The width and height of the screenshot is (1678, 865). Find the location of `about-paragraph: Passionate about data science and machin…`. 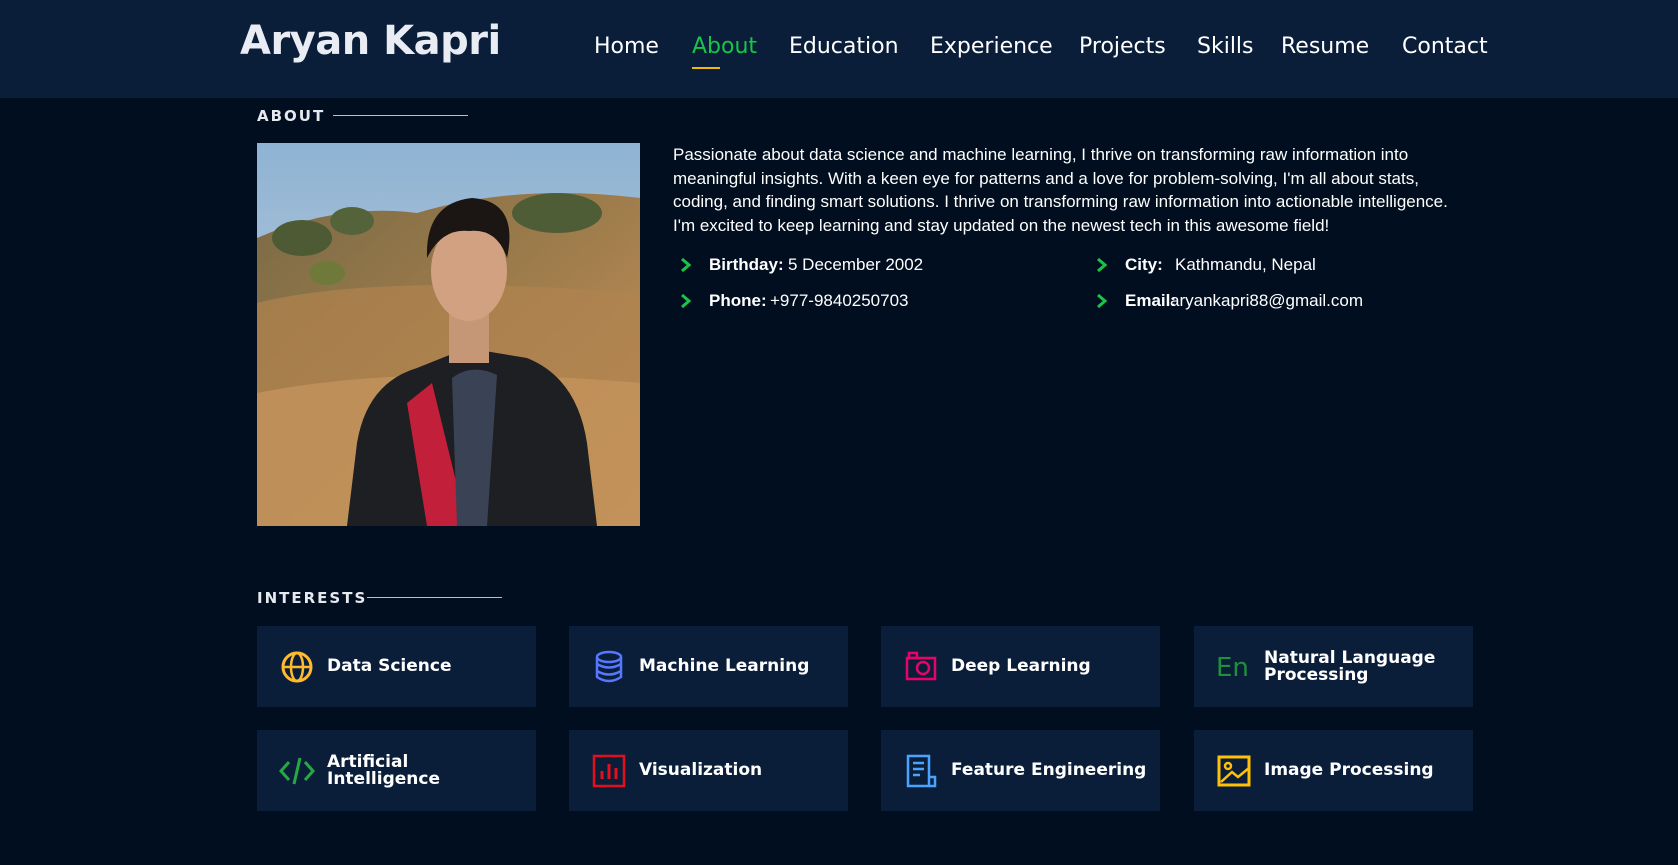

about-paragraph: Passionate about data science and machin… is located at coordinates (1060, 190).